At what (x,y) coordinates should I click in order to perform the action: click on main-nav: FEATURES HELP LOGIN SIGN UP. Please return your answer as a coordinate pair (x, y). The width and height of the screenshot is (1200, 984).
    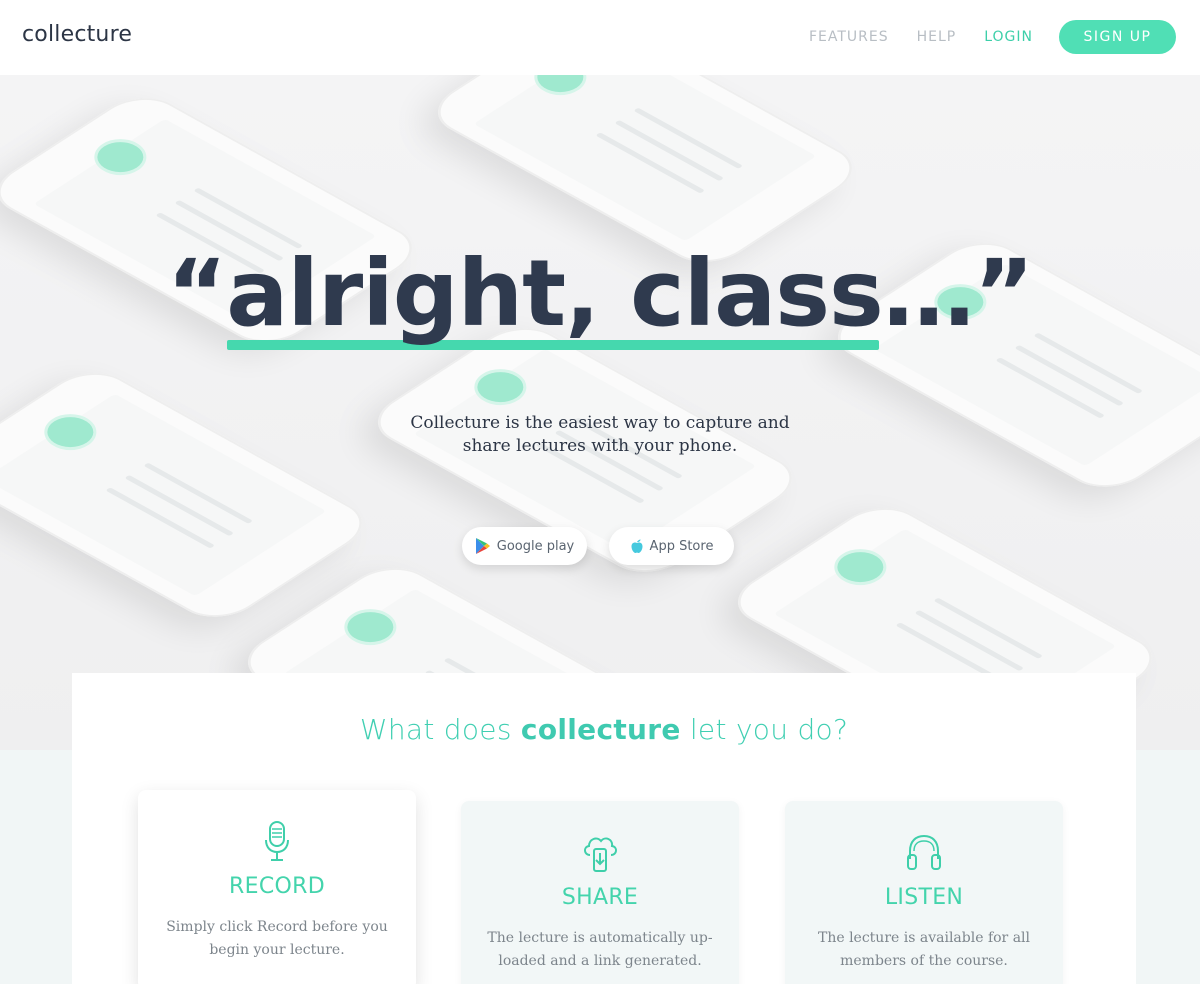
    Looking at the image, I should click on (992, 37).